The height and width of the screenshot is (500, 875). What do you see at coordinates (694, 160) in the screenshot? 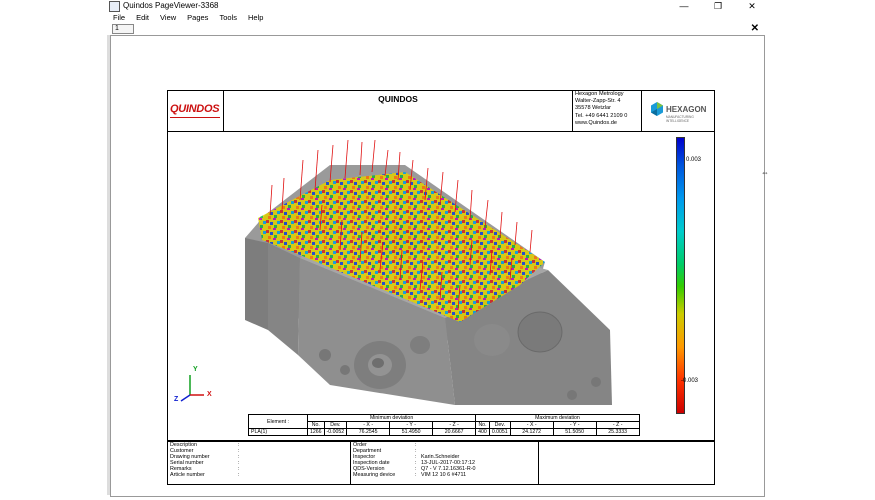
I see `scale-max-label: 0.003` at bounding box center [694, 160].